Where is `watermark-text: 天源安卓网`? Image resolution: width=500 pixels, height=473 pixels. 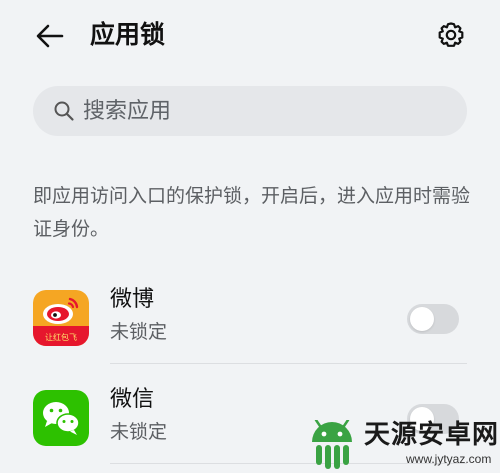
watermark-text: 天源安卓网 is located at coordinates (432, 435).